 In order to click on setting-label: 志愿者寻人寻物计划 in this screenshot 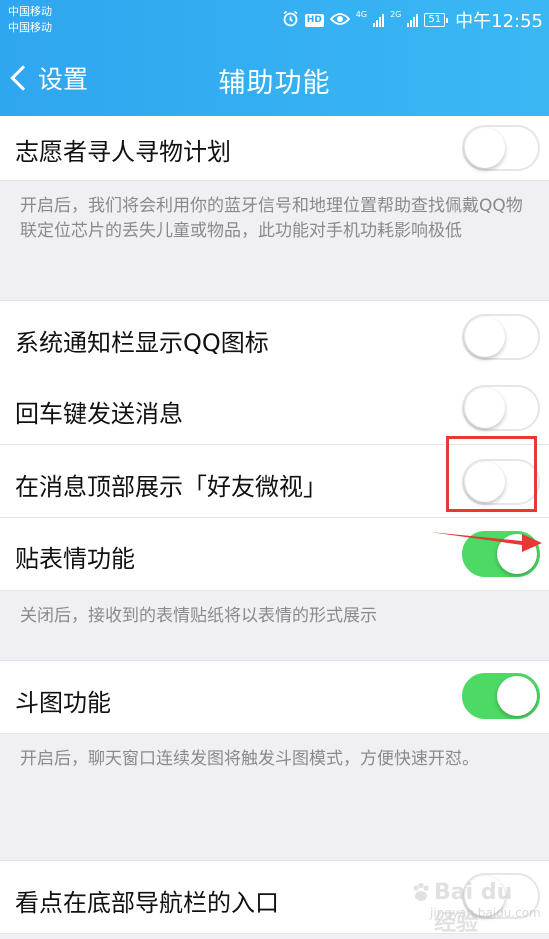, I will do `click(123, 152)`.